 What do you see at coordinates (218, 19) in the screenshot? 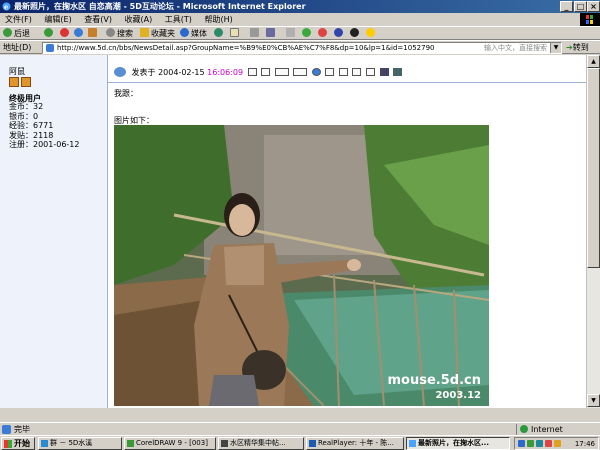
I see `menu-help: 帮助(H)` at bounding box center [218, 19].